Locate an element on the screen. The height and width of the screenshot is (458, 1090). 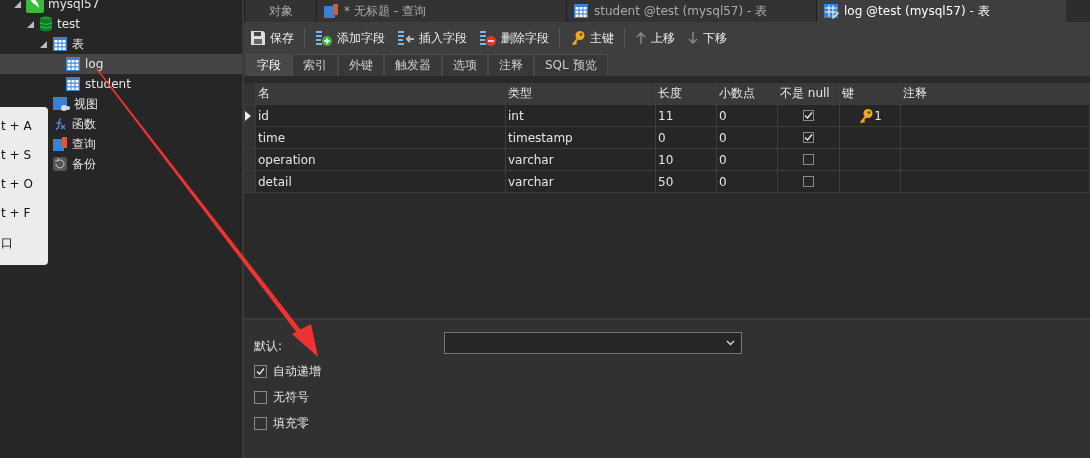
editor-tab: student @test (mysql57) - 表 is located at coordinates (691, 11).